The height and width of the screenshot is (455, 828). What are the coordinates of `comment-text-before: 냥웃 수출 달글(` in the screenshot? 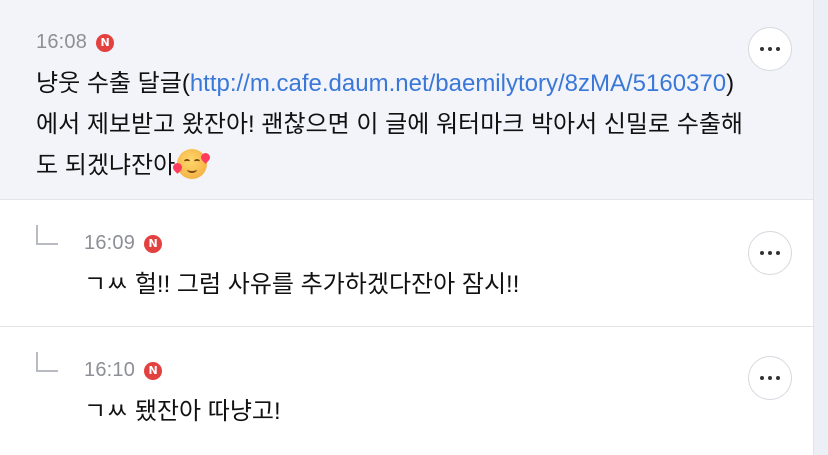 It's located at (113, 83).